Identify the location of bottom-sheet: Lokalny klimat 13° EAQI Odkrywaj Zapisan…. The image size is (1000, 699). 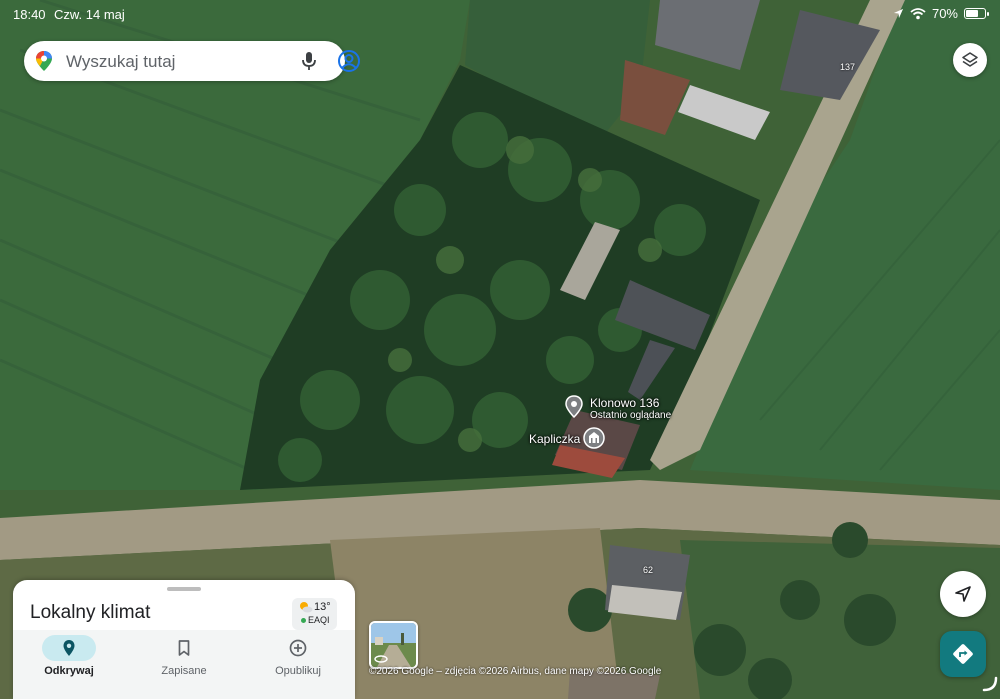
(184, 639).